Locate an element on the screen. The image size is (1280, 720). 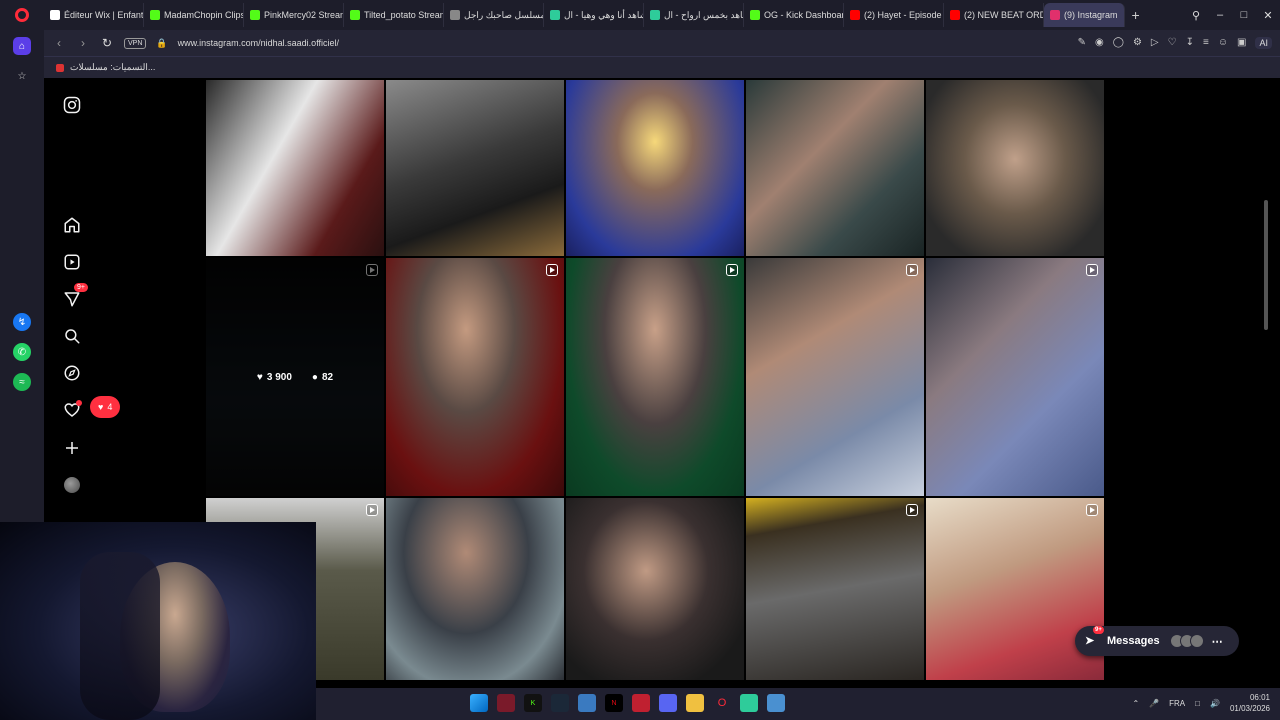
download-icon: ↧ is located at coordinates (1190, 43).